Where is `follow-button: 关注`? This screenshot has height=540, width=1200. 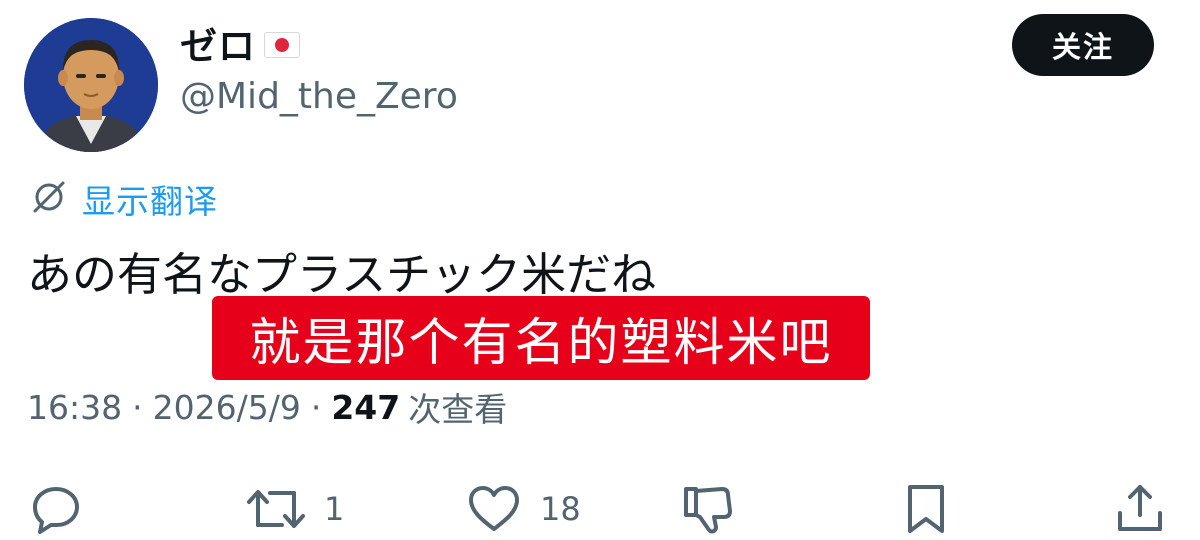 follow-button: 关注 is located at coordinates (1083, 45).